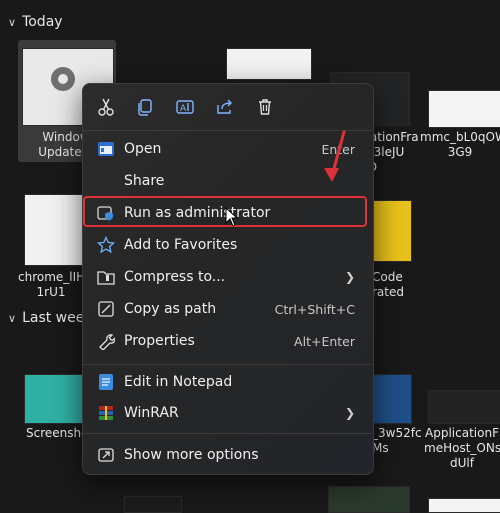  Describe the element at coordinates (397, 440) in the screenshot. I see `file-name: _3w52fc Ms` at that location.